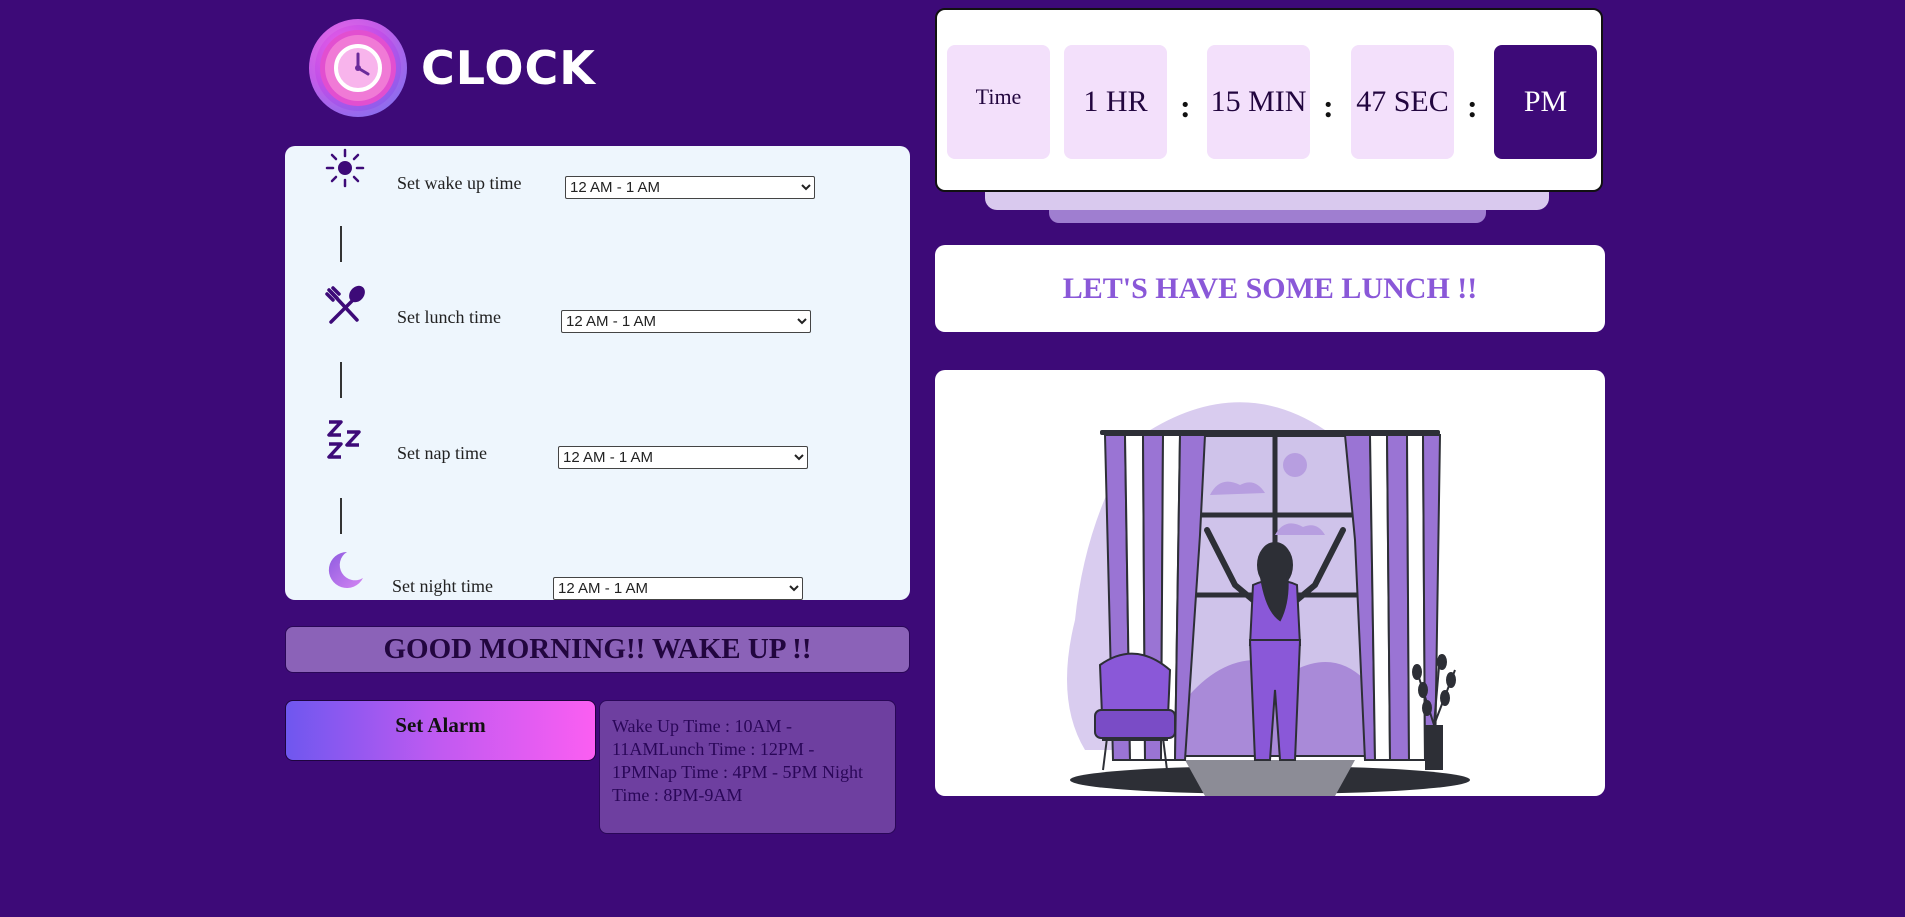 Image resolution: width=1905 pixels, height=917 pixels. What do you see at coordinates (998, 102) in the screenshot?
I see `clock-label: Time` at bounding box center [998, 102].